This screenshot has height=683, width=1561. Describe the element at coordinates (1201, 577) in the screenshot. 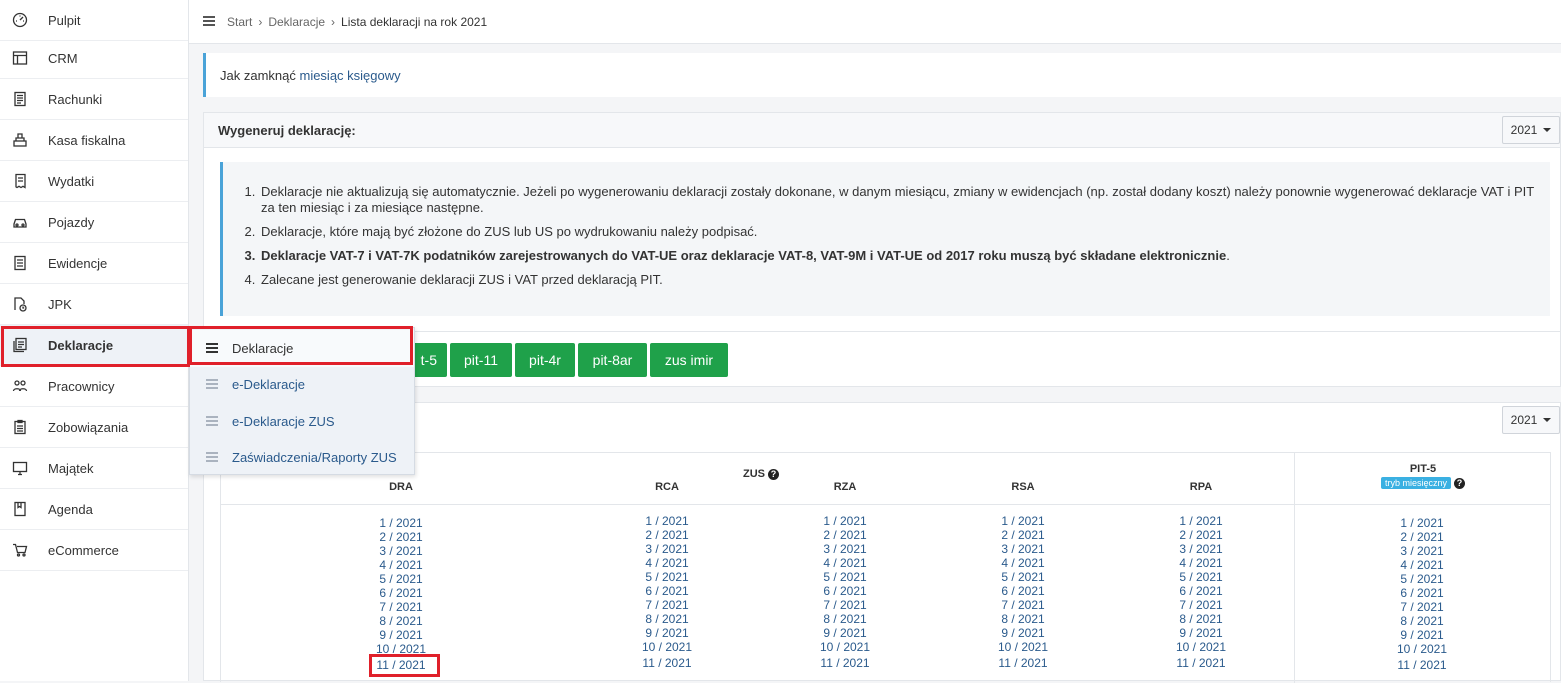

I see `rpa-month-link: 5 / 2021` at that location.